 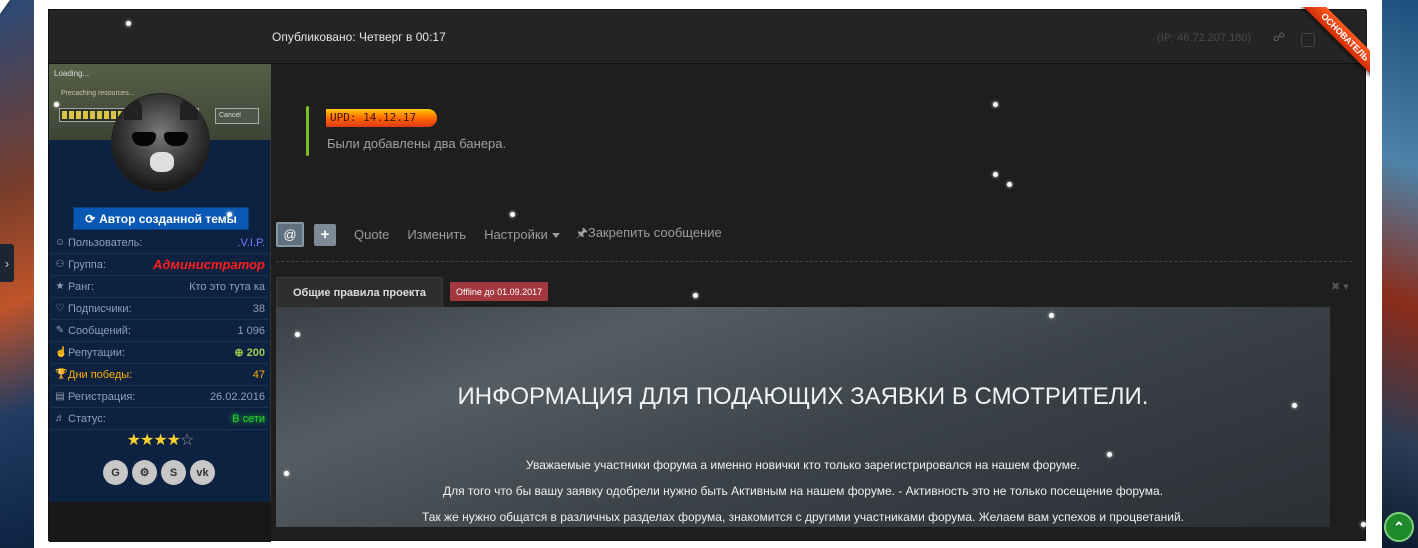 What do you see at coordinates (208, 264) in the screenshot?
I see `group-value: Администратор` at bounding box center [208, 264].